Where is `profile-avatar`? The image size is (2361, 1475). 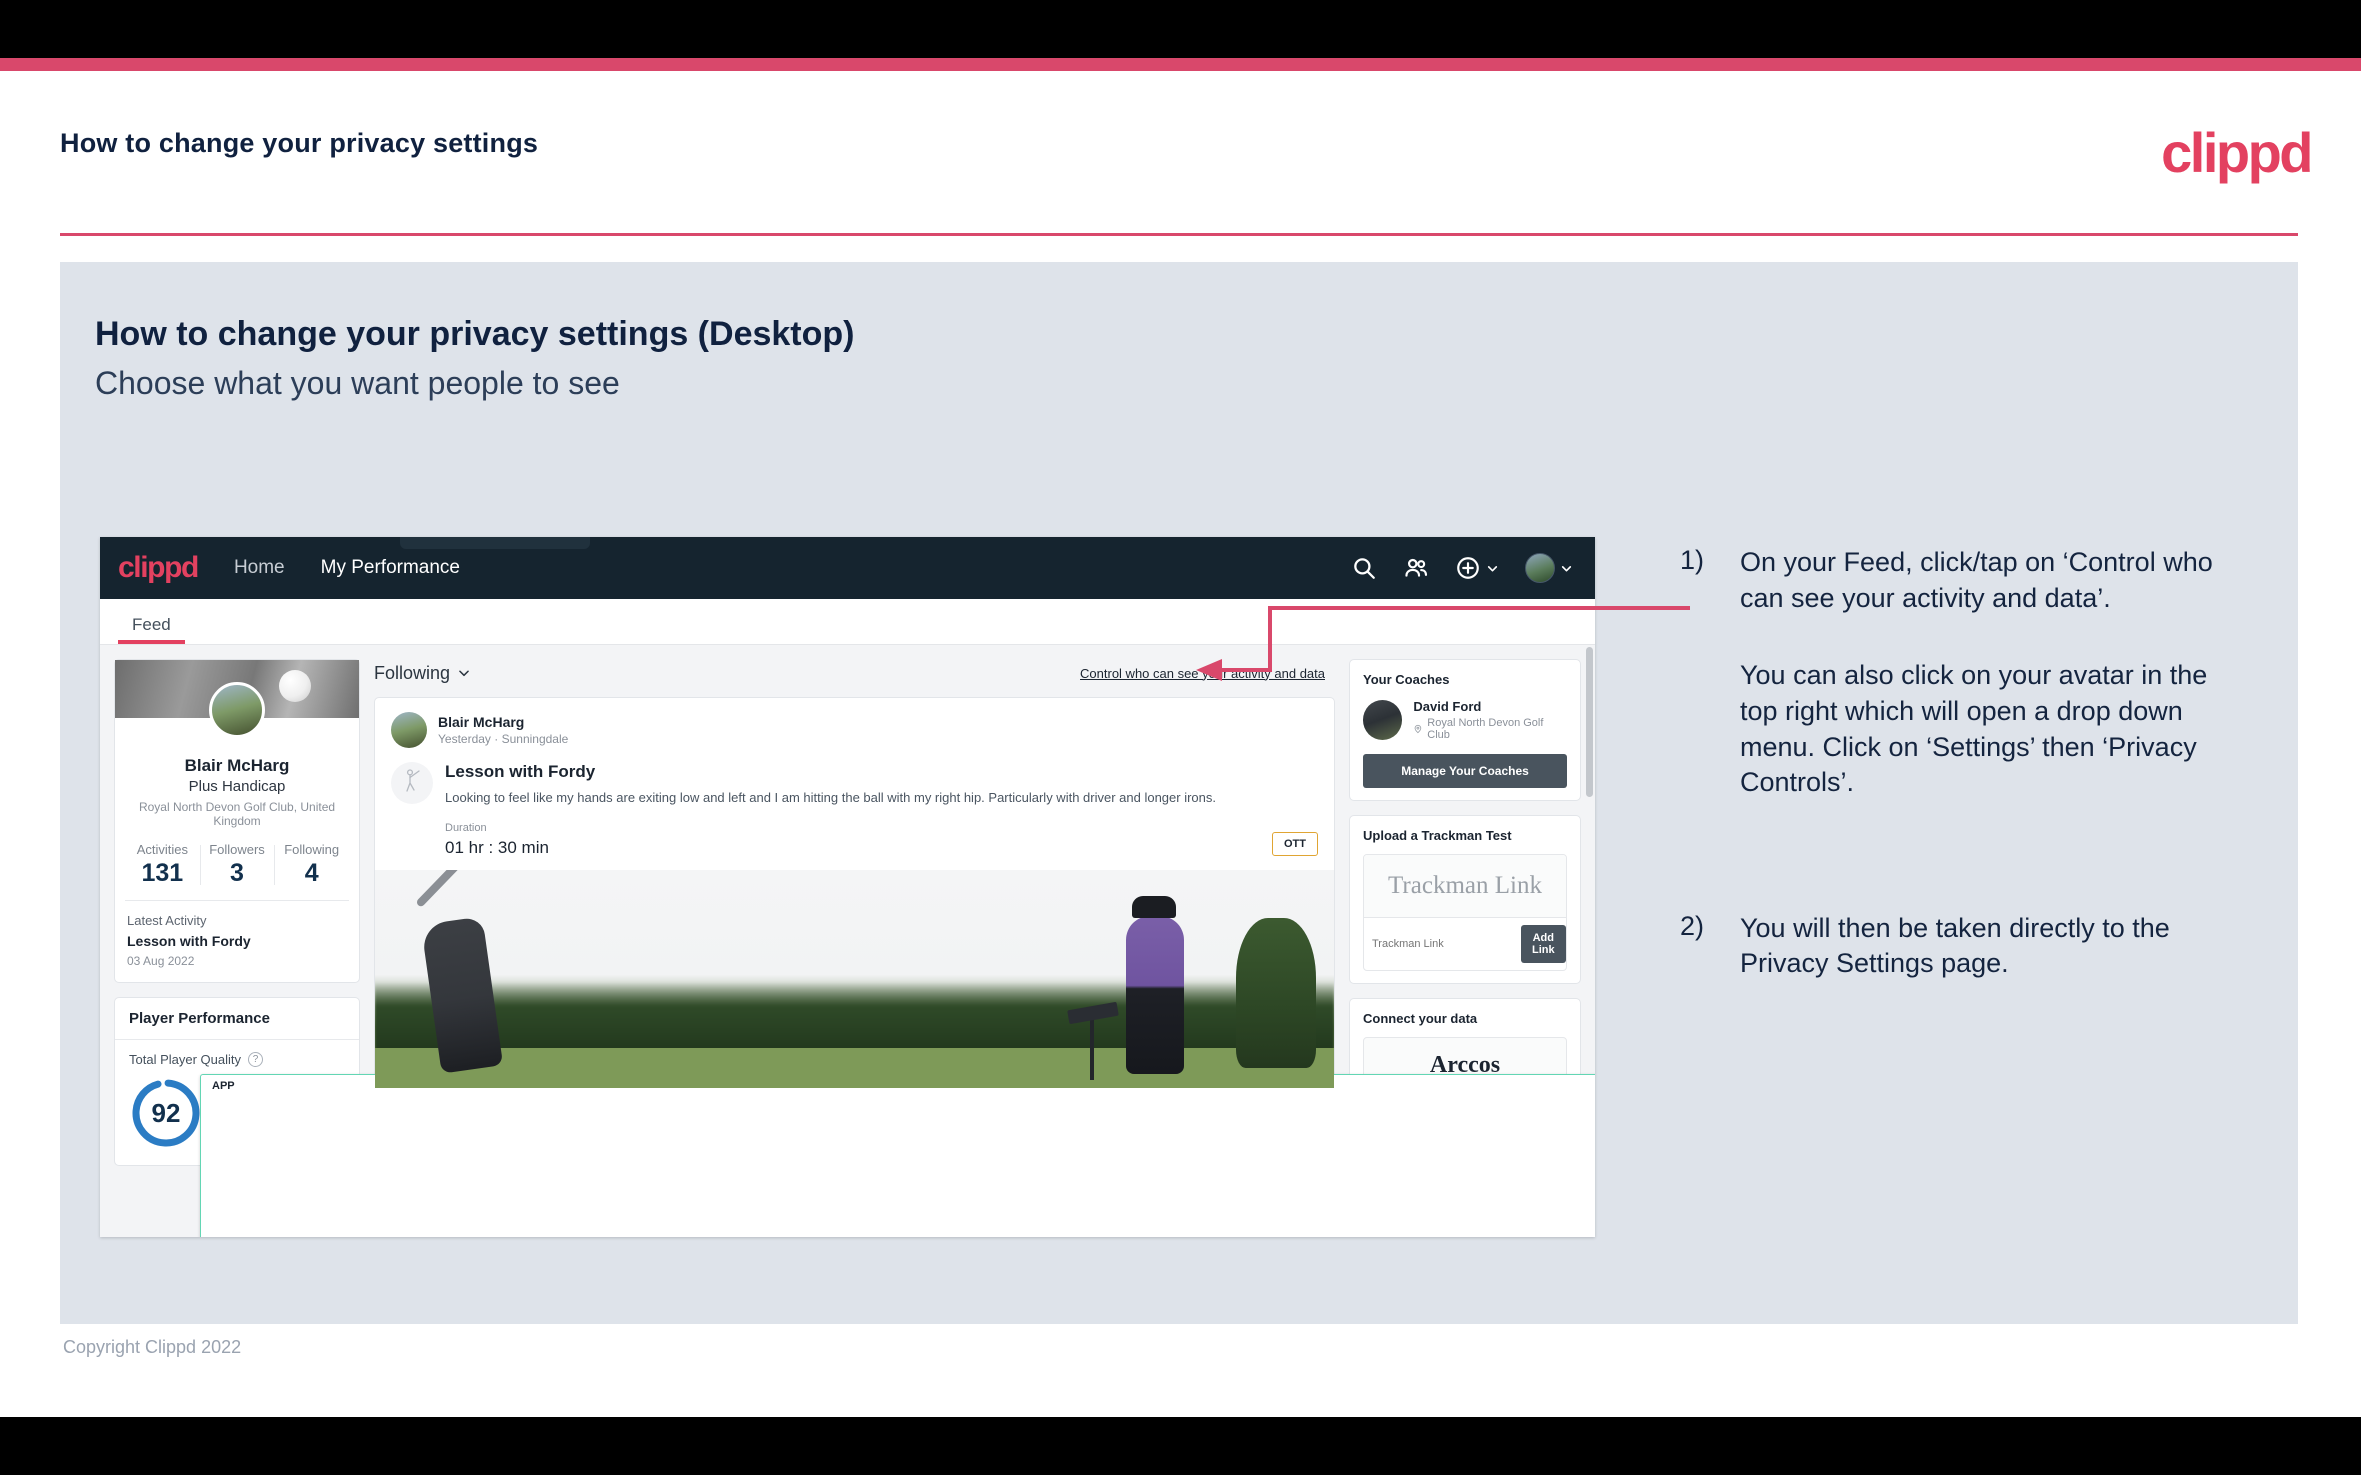
profile-avatar is located at coordinates (237, 710).